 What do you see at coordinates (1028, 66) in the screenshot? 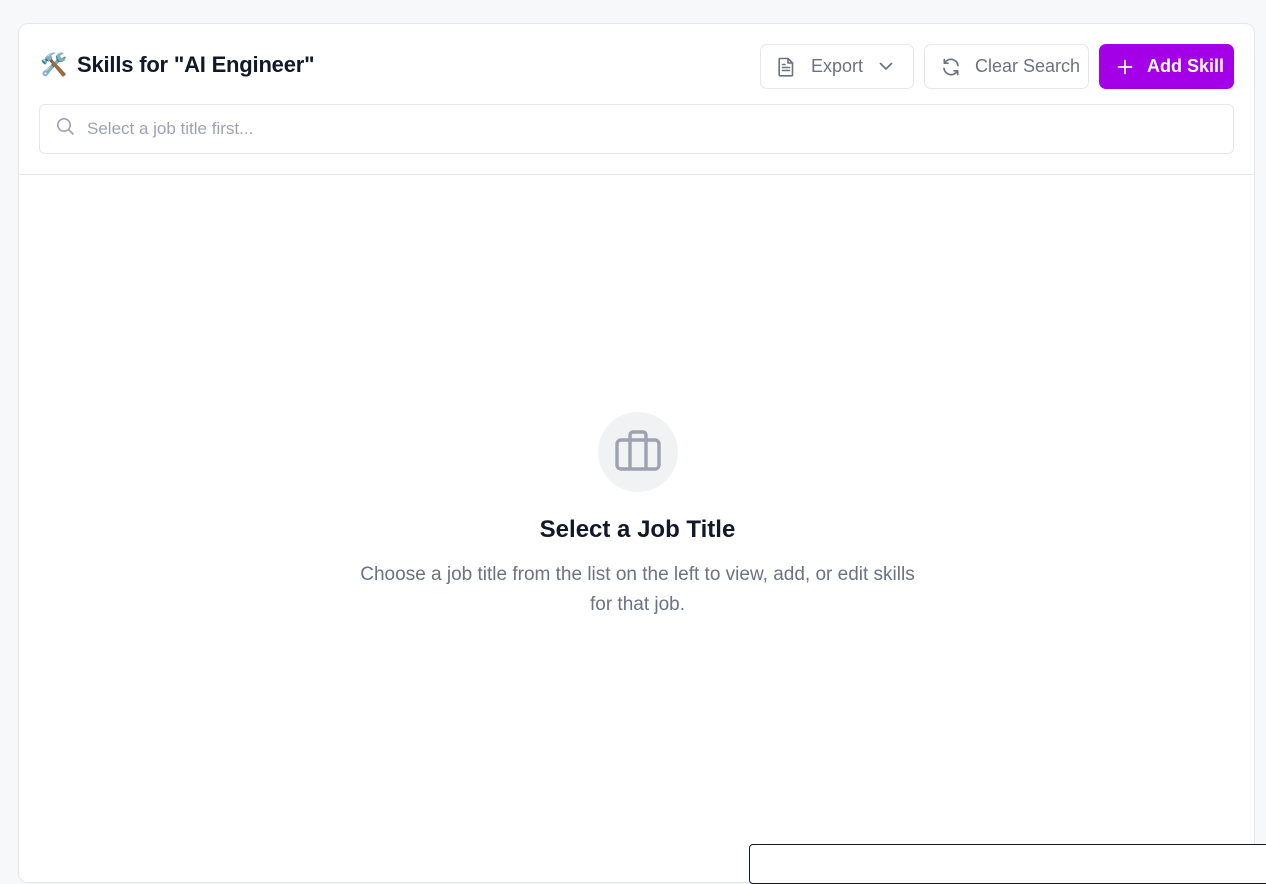
I see `clear-search-label: Clear Search` at bounding box center [1028, 66].